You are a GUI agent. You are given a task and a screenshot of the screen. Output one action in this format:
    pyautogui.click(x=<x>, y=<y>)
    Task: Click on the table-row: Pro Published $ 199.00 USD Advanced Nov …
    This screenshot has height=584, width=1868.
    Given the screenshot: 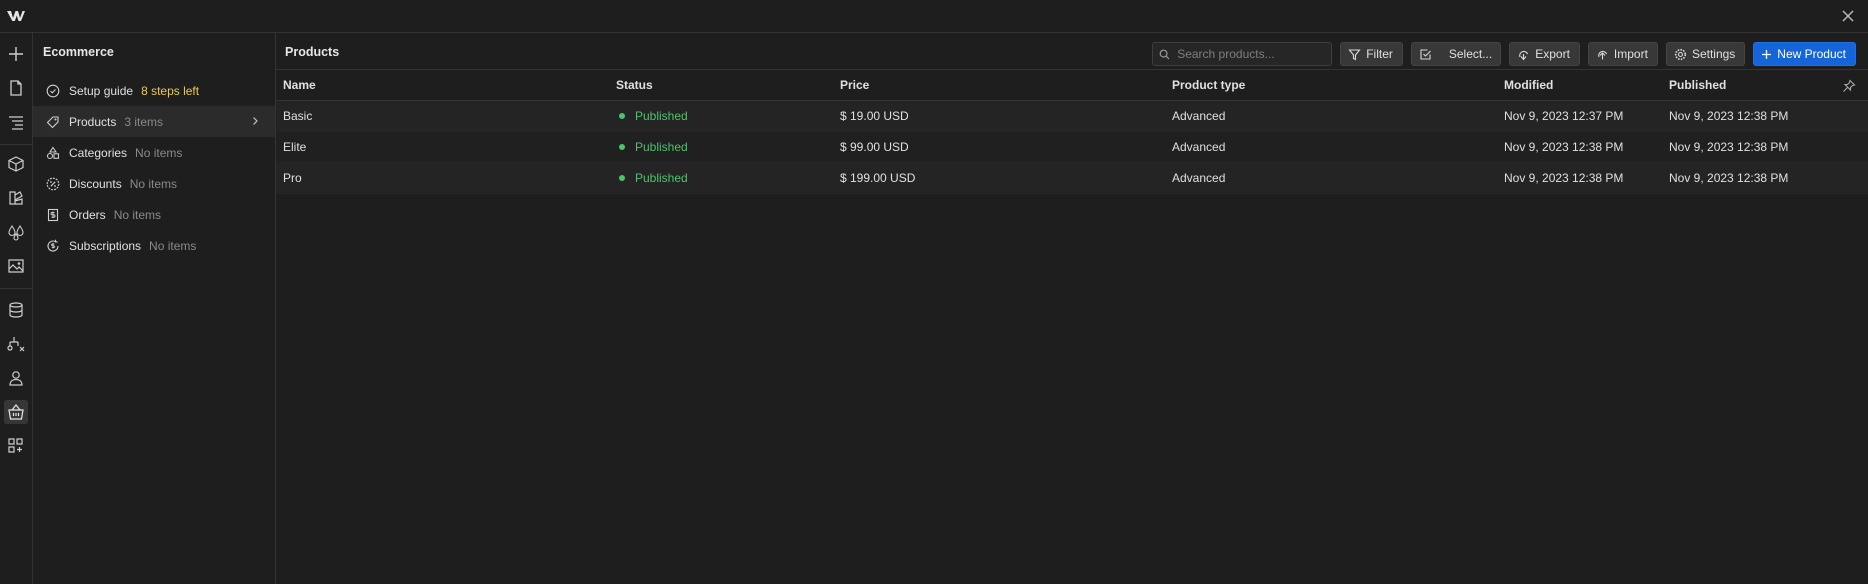 What is the action you would take?
    pyautogui.click(x=1072, y=178)
    